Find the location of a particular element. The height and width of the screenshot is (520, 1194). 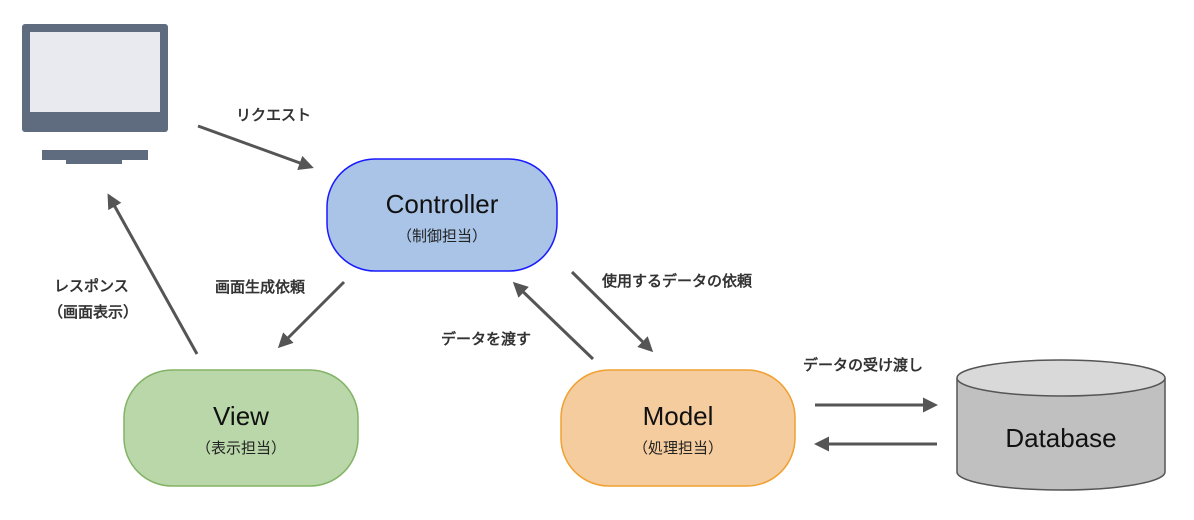

controller-title: Controller is located at coordinates (442, 204).